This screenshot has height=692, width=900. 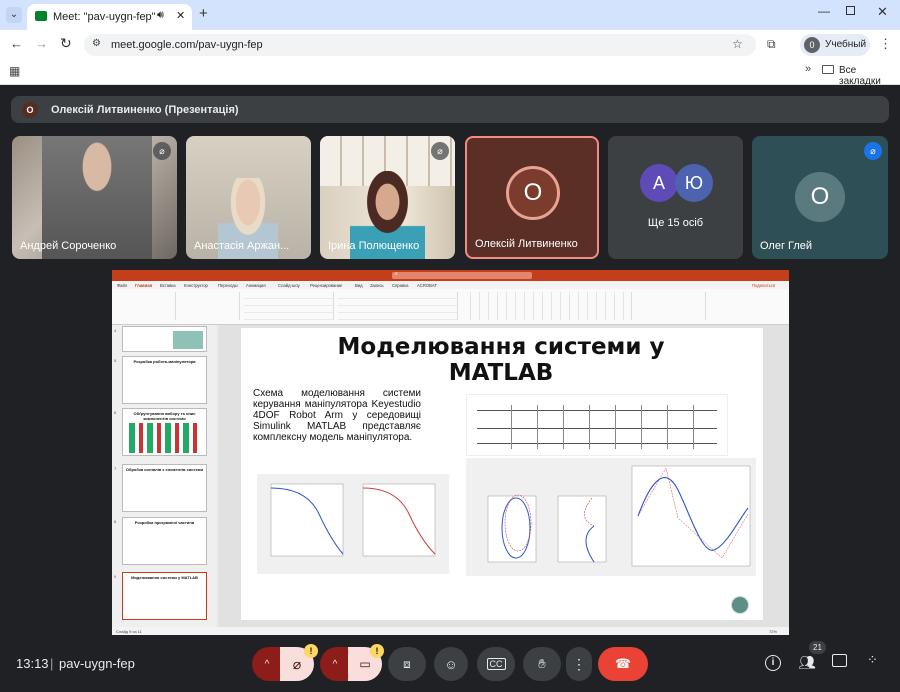 I want to click on ppt-ribbon, so click(x=450, y=307).